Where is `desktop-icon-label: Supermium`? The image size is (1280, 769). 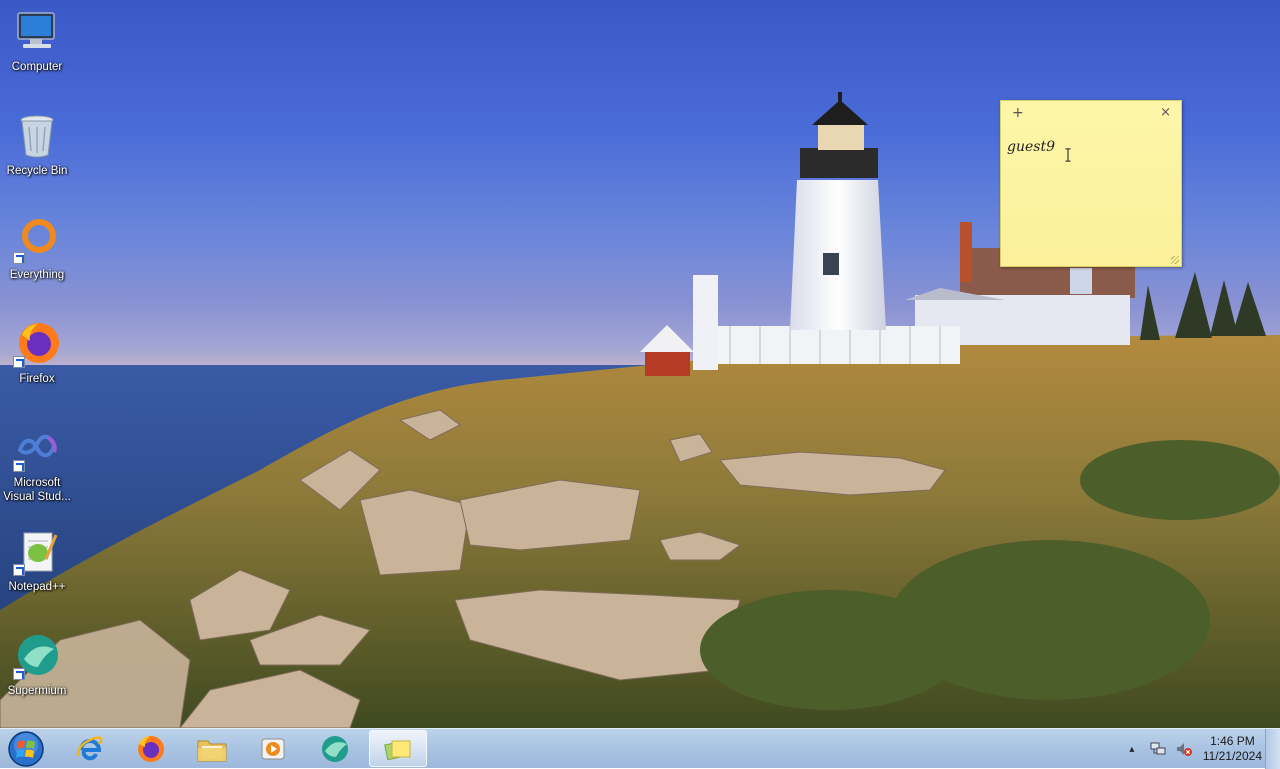
desktop-icon-label: Supermium is located at coordinates (37, 691).